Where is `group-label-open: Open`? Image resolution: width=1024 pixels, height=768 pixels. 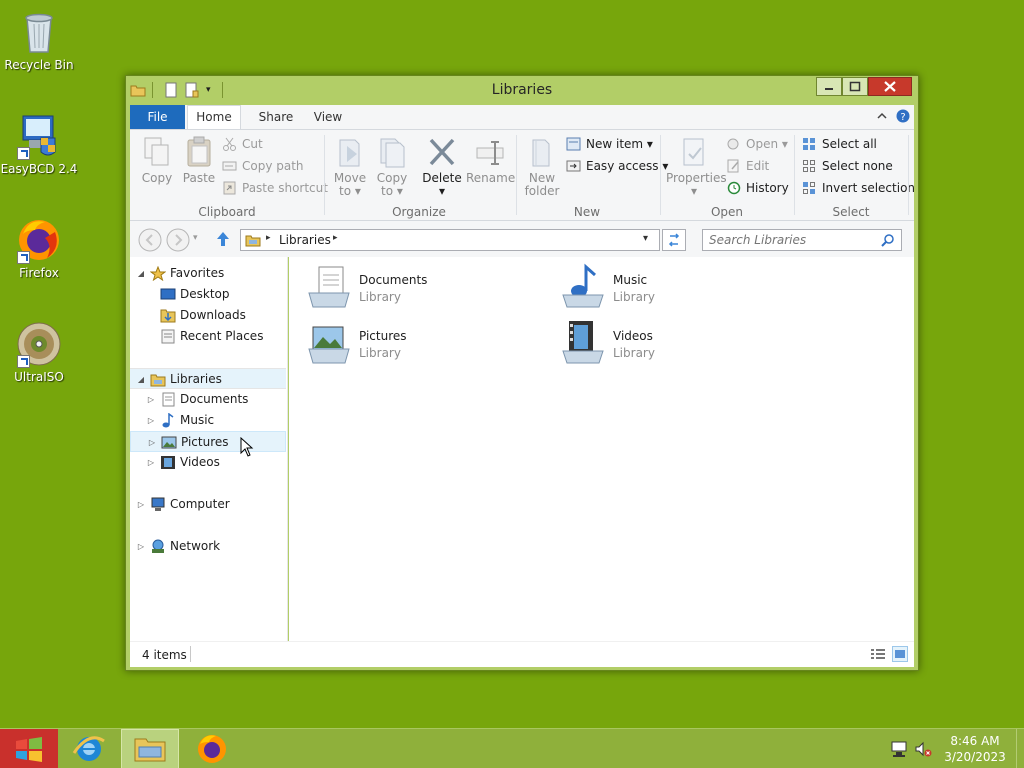 group-label-open: Open is located at coordinates (727, 212).